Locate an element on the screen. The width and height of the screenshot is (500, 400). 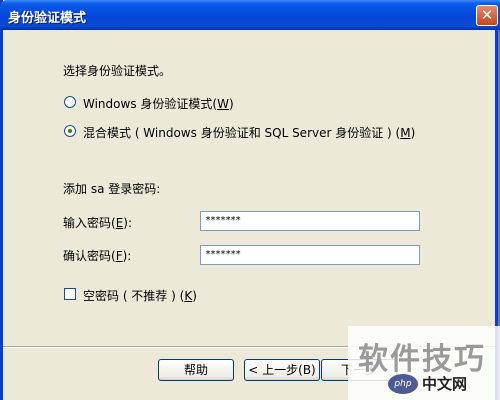
confirm-password-input: ******* is located at coordinates (310, 255).